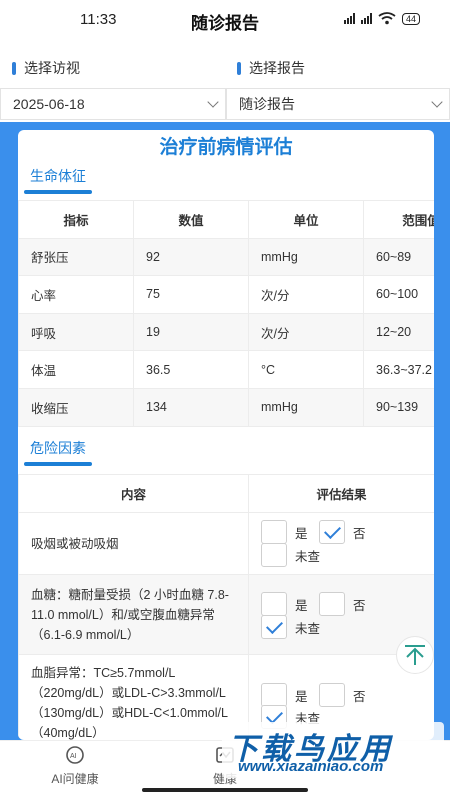 The width and height of the screenshot is (450, 800). I want to click on table-cell: 体温, so click(76, 369).